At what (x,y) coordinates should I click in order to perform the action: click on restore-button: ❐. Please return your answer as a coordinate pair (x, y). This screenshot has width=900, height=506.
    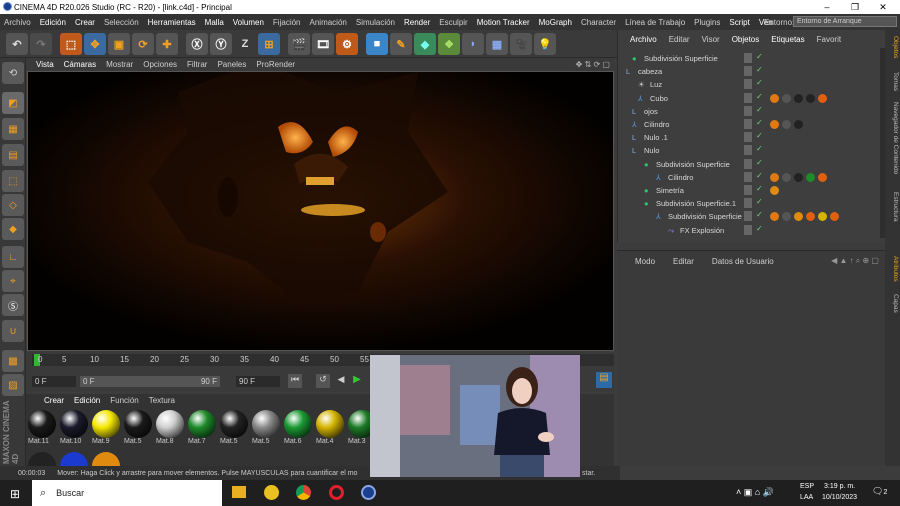
    Looking at the image, I should click on (855, 7).